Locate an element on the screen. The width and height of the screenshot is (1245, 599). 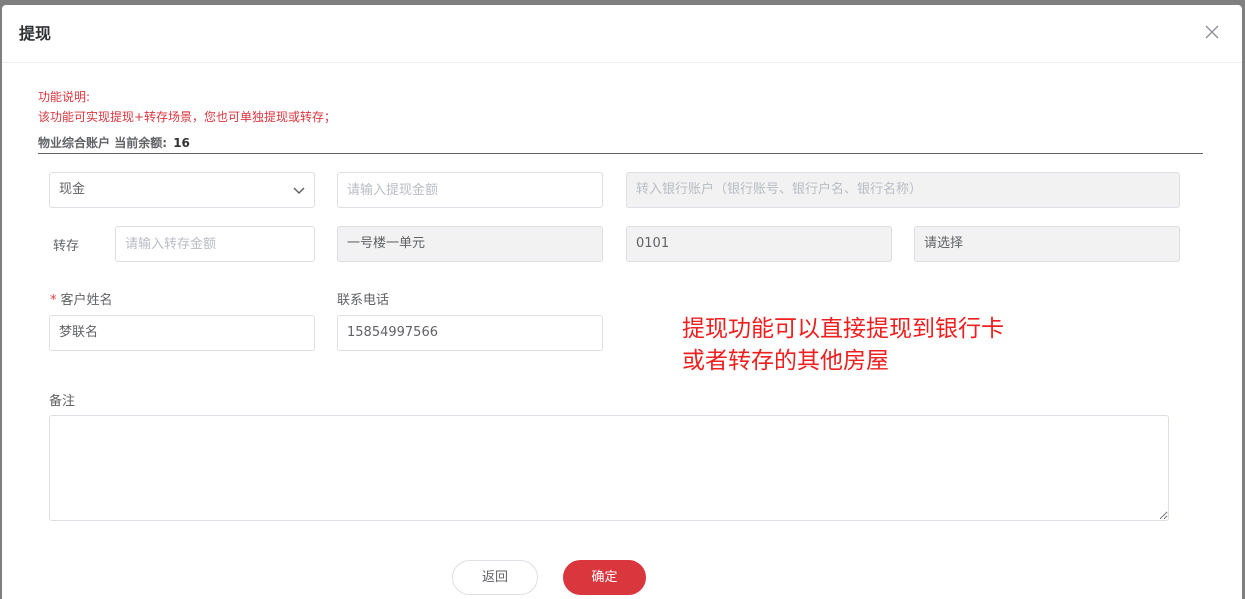
account-label: 物业综合账户 is located at coordinates (74, 143).